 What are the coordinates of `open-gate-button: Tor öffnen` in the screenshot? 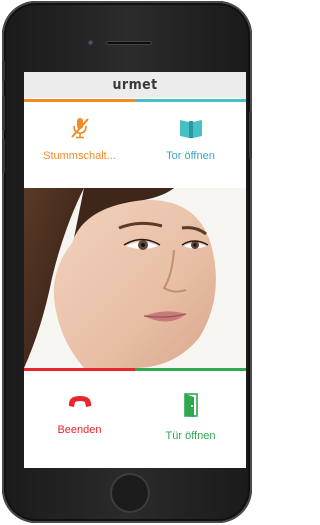 It's located at (190, 144).